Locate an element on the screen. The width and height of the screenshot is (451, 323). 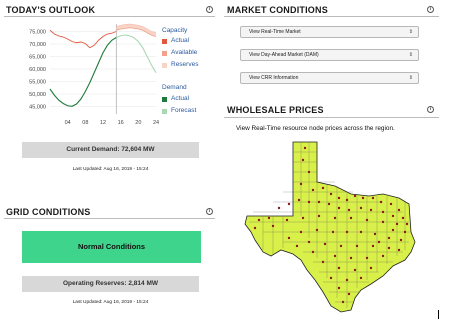
market-title: MARKET CONDITIONS is located at coordinates (277, 10).